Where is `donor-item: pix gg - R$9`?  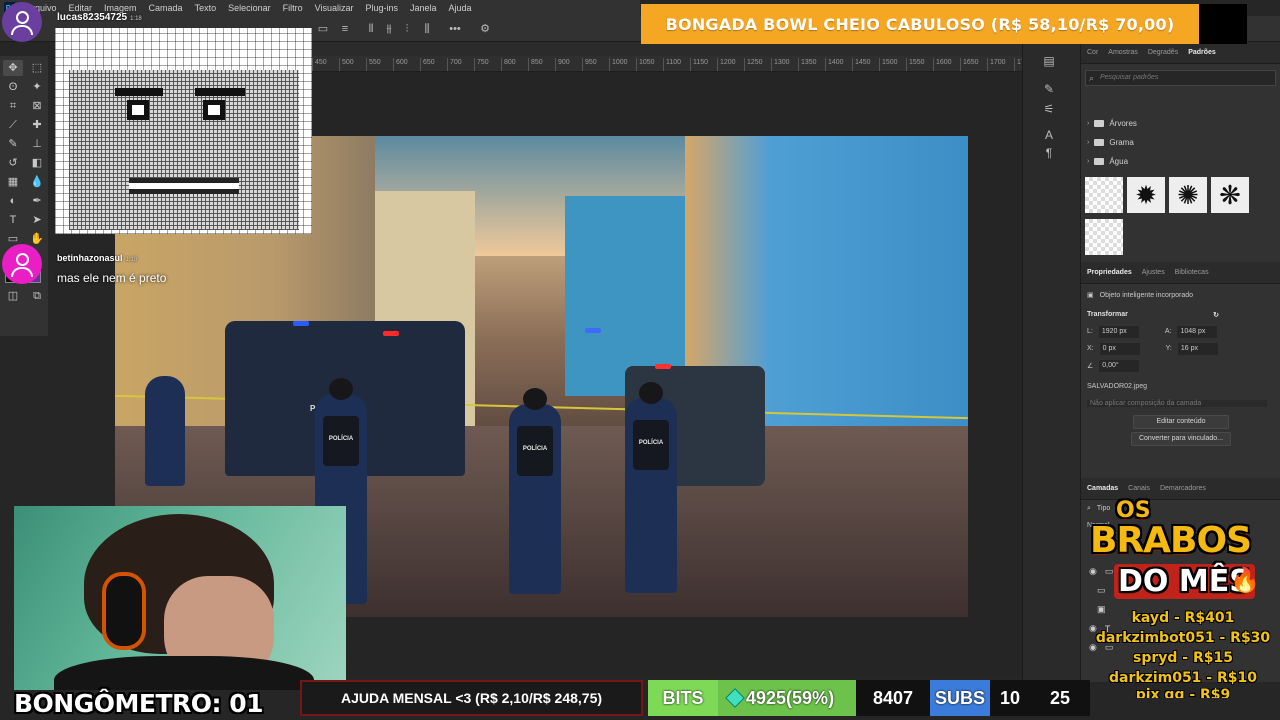
donor-item: pix gg - R$9 is located at coordinates (1183, 693).